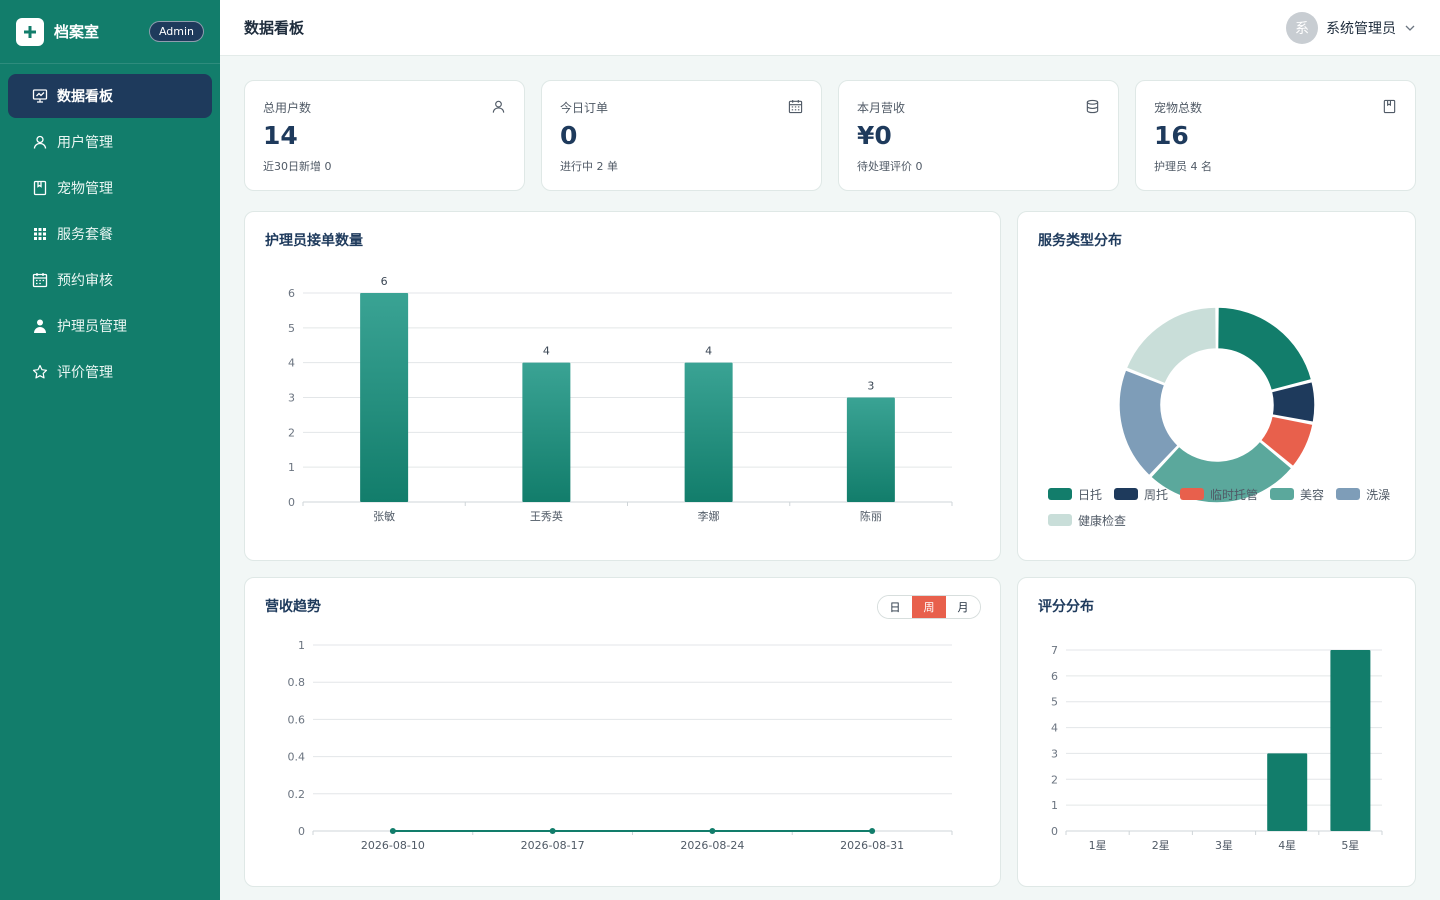  Describe the element at coordinates (110, 142) in the screenshot. I see `sidebar-item-users: 用户管理` at that location.